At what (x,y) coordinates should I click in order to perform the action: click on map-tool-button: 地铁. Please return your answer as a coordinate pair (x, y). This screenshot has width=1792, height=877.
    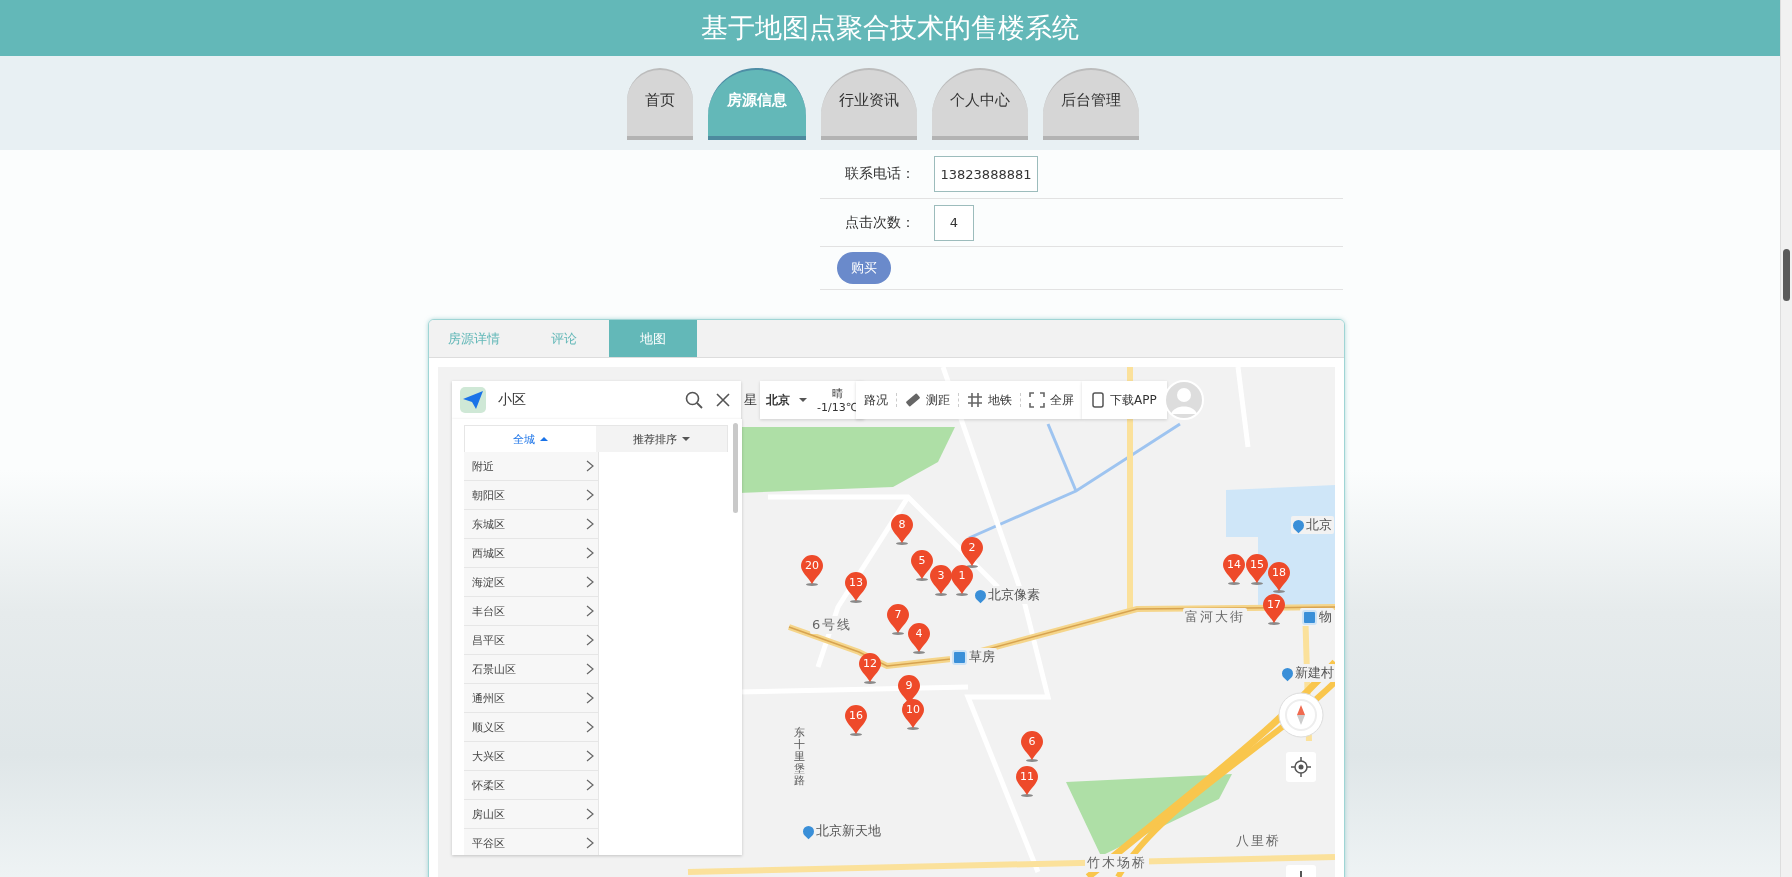
    Looking at the image, I should click on (989, 400).